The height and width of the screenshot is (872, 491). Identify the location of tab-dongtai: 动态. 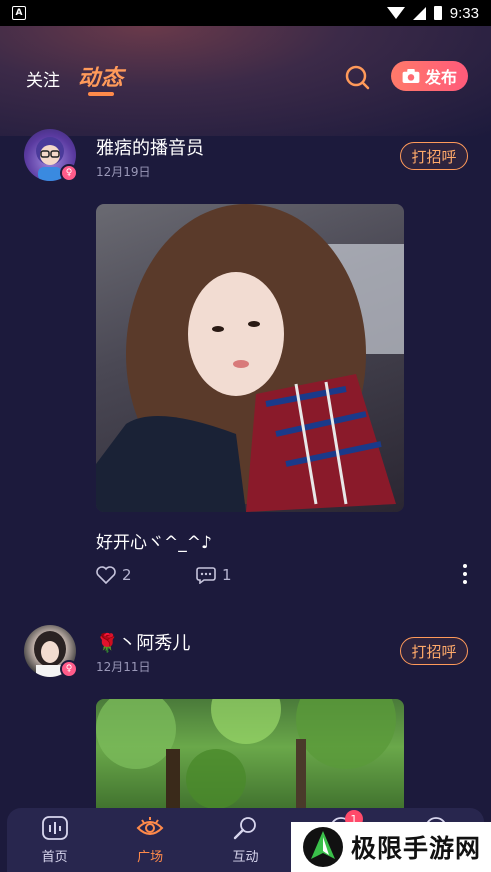
(101, 76).